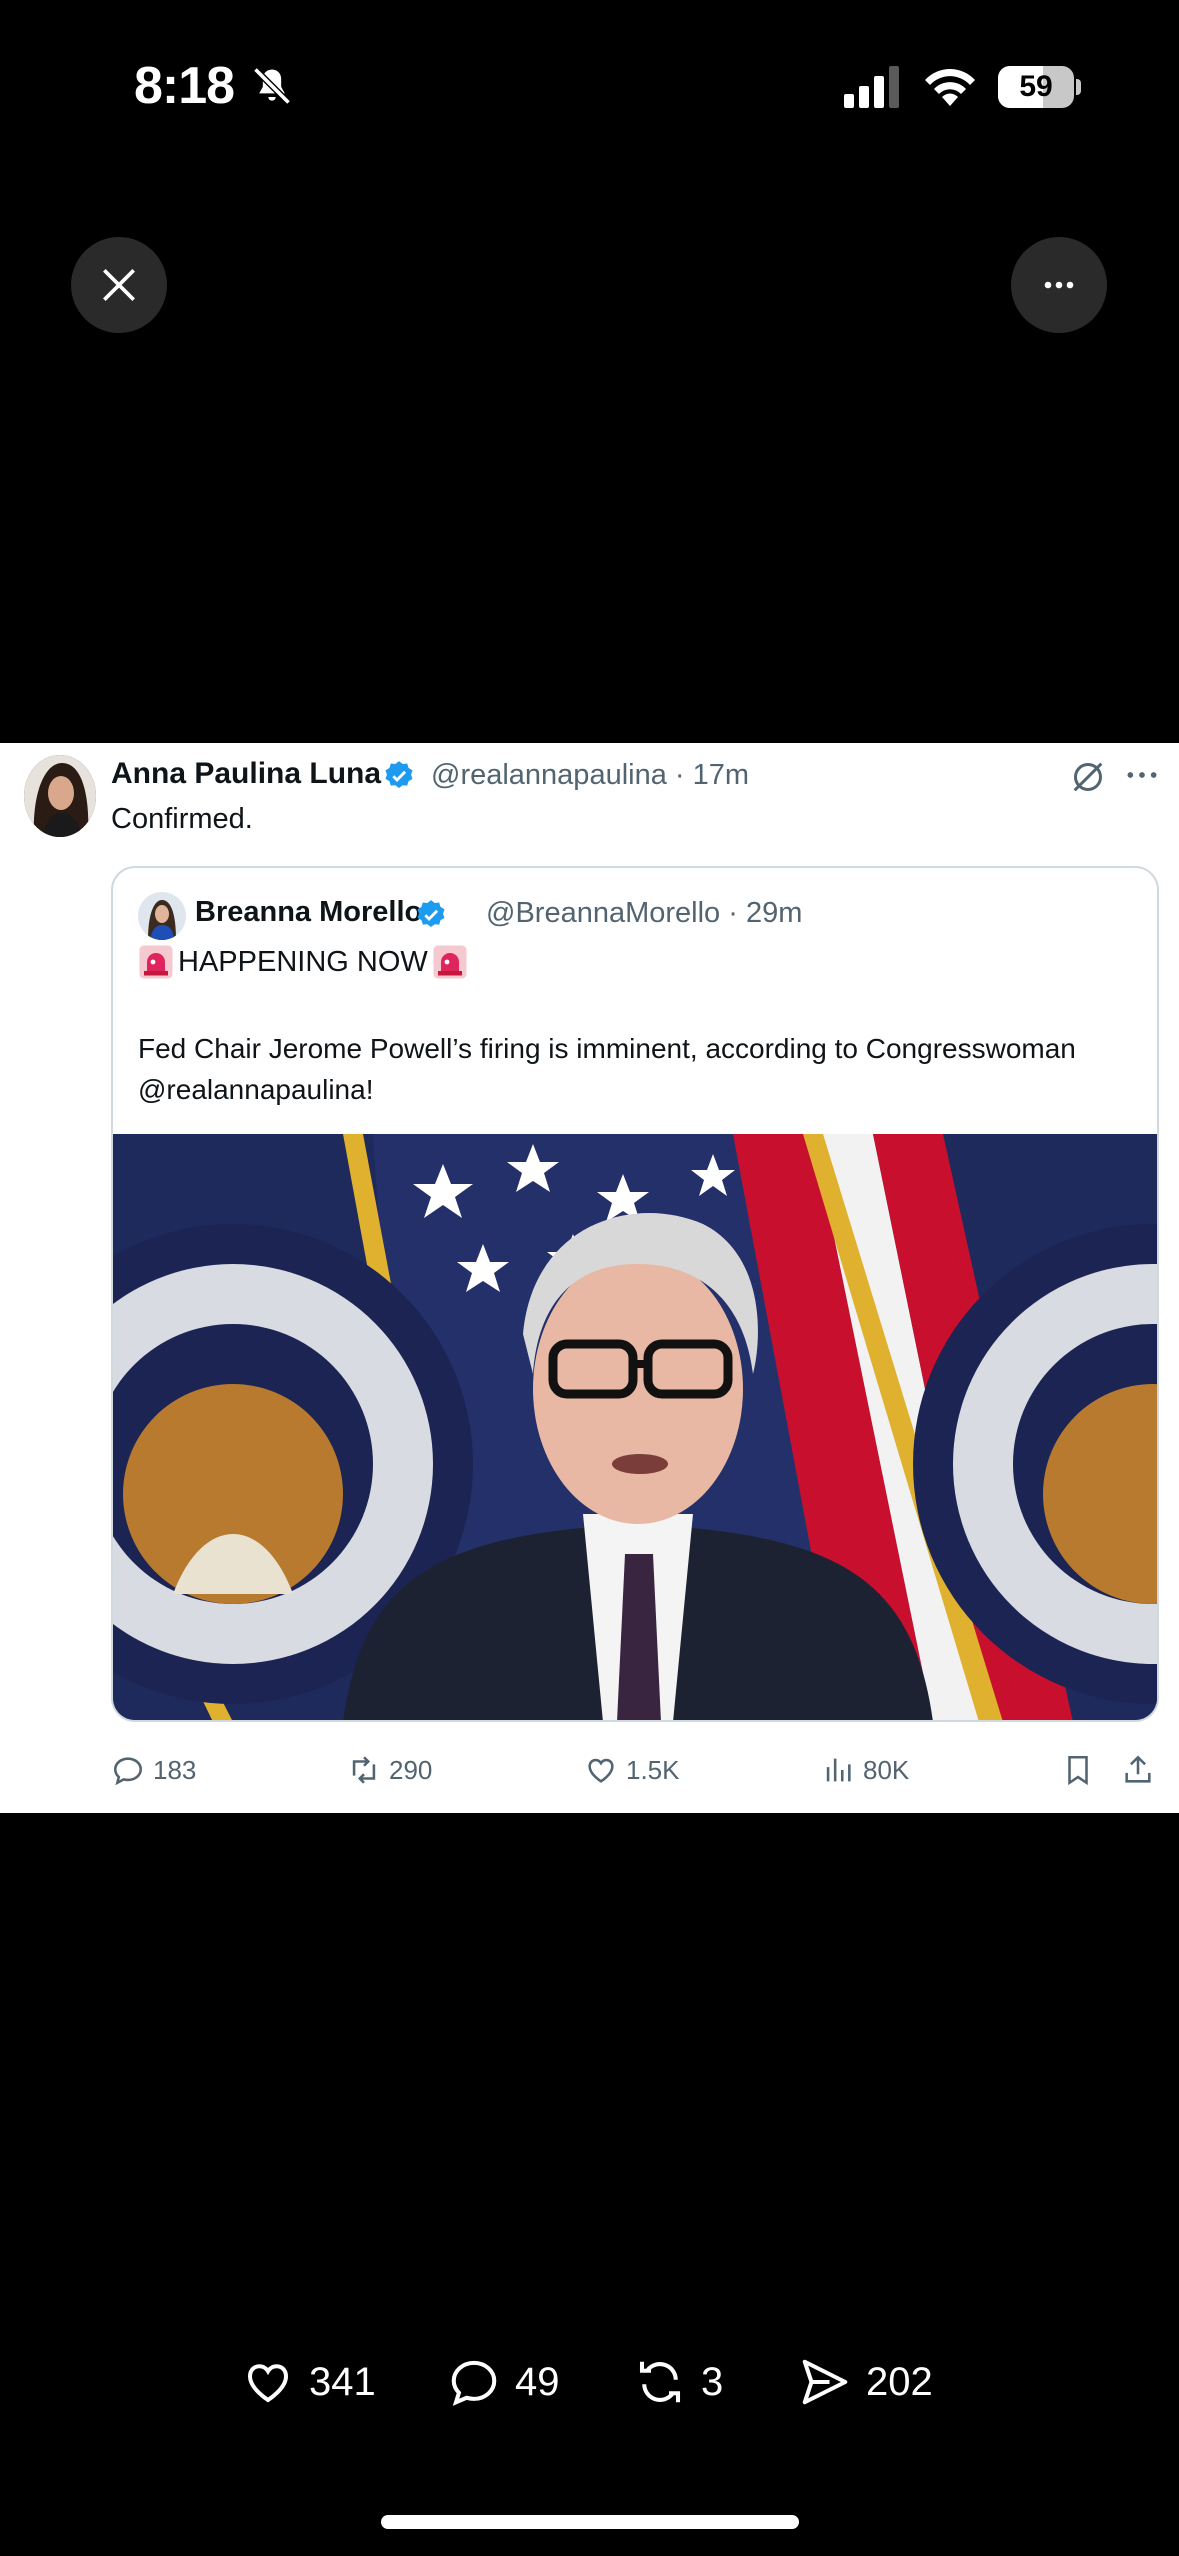  What do you see at coordinates (644, 913) in the screenshot?
I see `quote-author-handle: @BreannaMorello · 29m` at bounding box center [644, 913].